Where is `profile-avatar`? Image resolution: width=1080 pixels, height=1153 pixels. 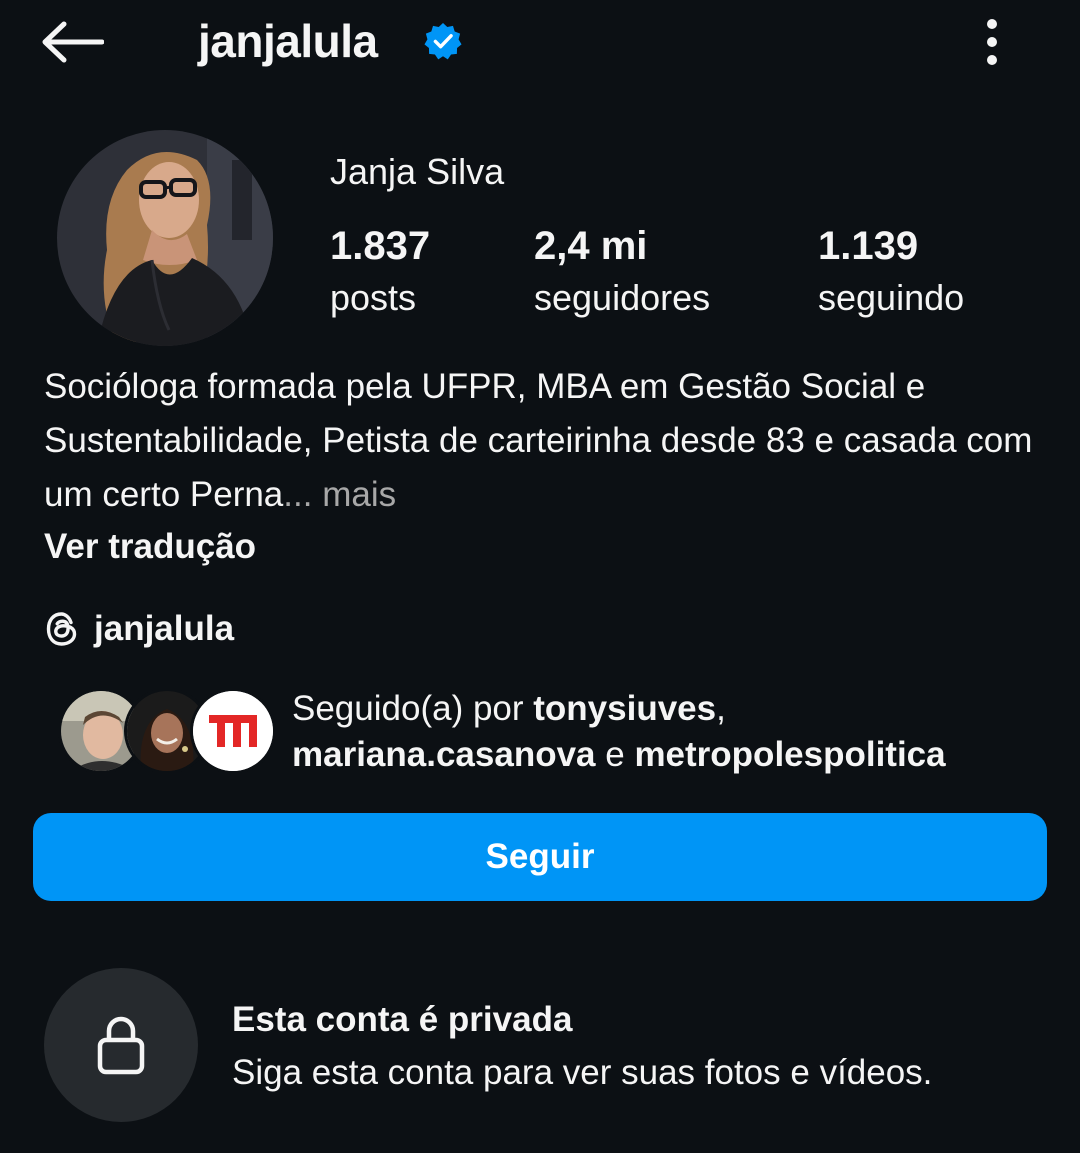
profile-avatar is located at coordinates (165, 238).